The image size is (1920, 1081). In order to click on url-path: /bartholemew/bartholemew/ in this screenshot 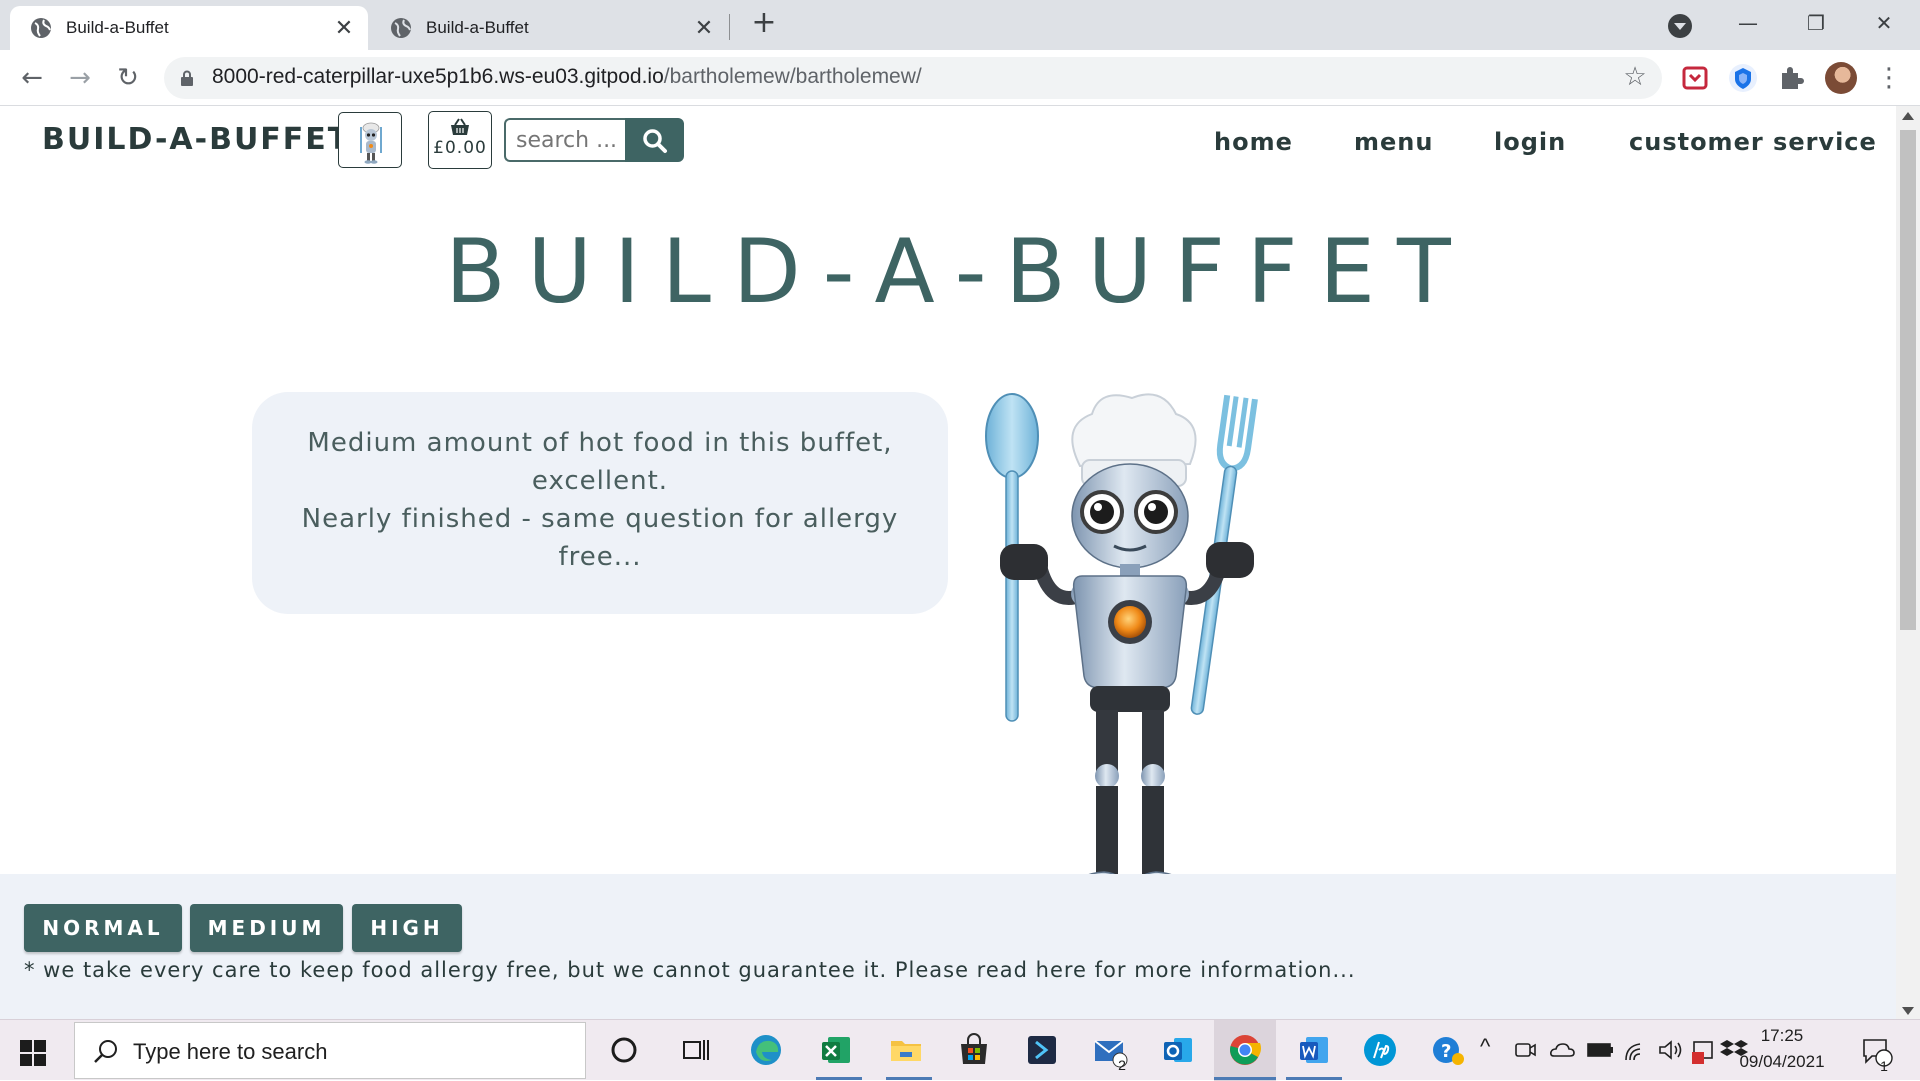, I will do `click(792, 76)`.